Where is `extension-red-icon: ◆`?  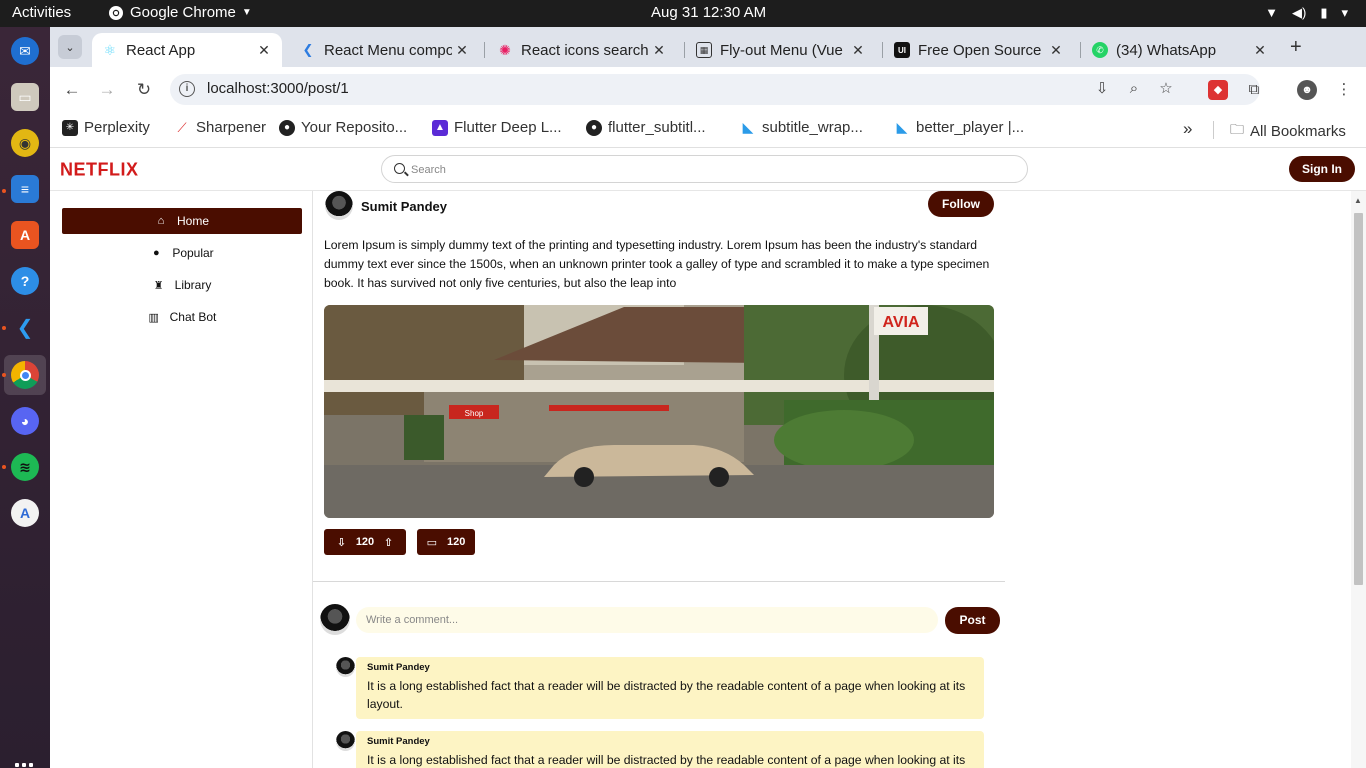
extension-red-icon: ◆ is located at coordinates (1218, 90).